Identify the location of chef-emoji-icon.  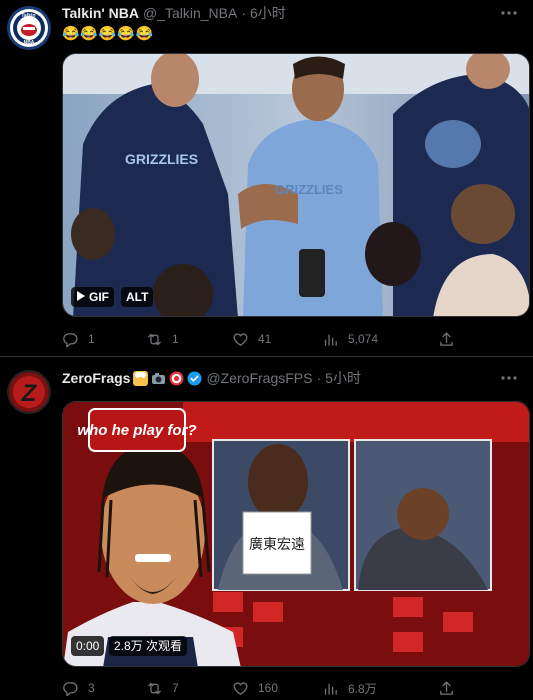
(141, 378).